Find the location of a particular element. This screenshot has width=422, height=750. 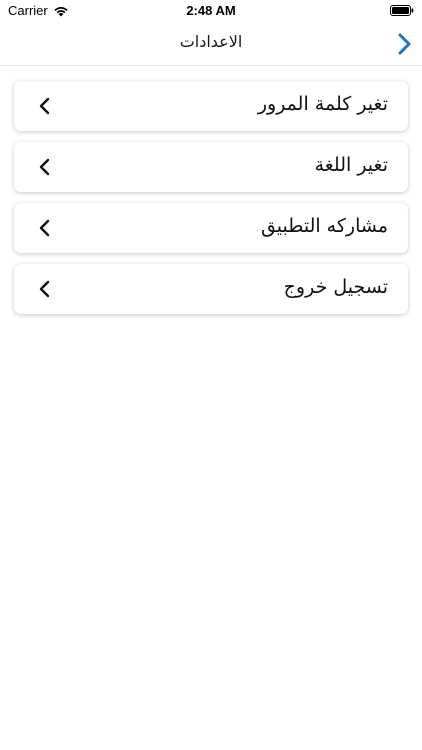

settings-item-change-language: تغير اللغة is located at coordinates (211, 167).